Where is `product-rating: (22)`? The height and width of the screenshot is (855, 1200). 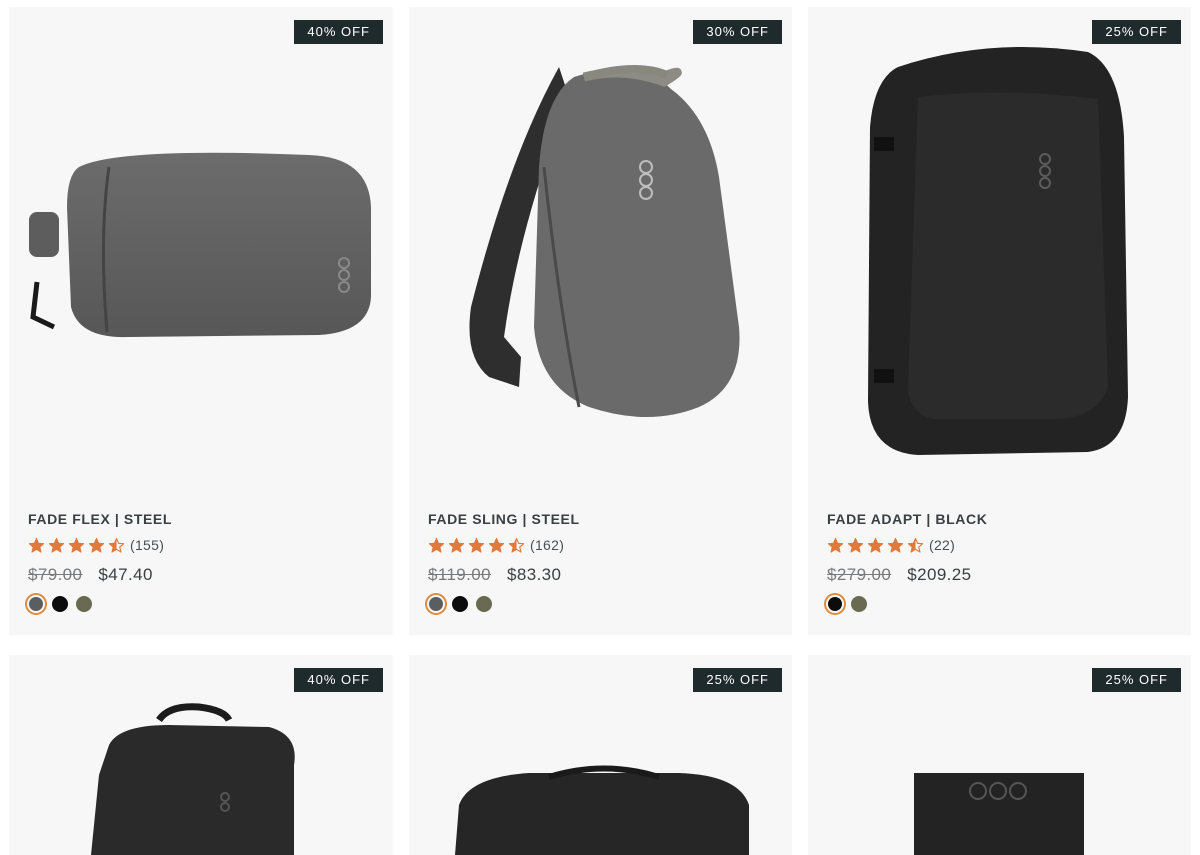 product-rating: (22) is located at coordinates (999, 545).